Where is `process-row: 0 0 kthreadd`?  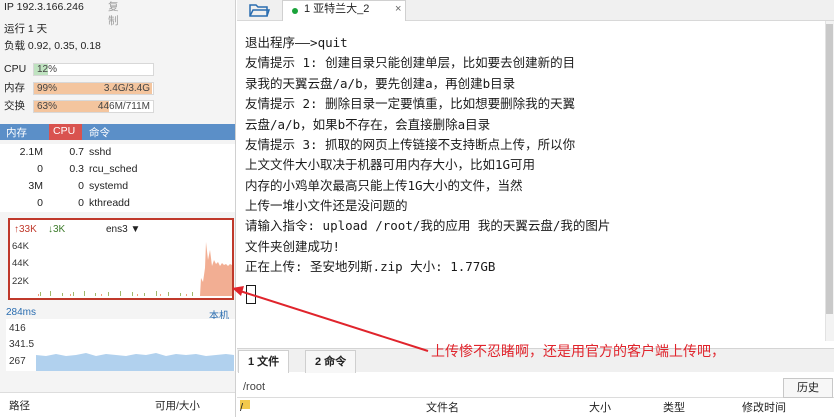 process-row: 0 0 kthreadd is located at coordinates (117, 203).